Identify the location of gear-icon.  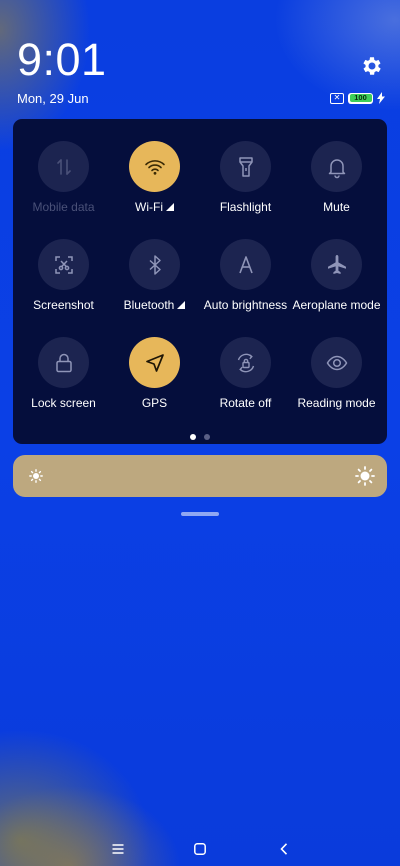
(372, 66).